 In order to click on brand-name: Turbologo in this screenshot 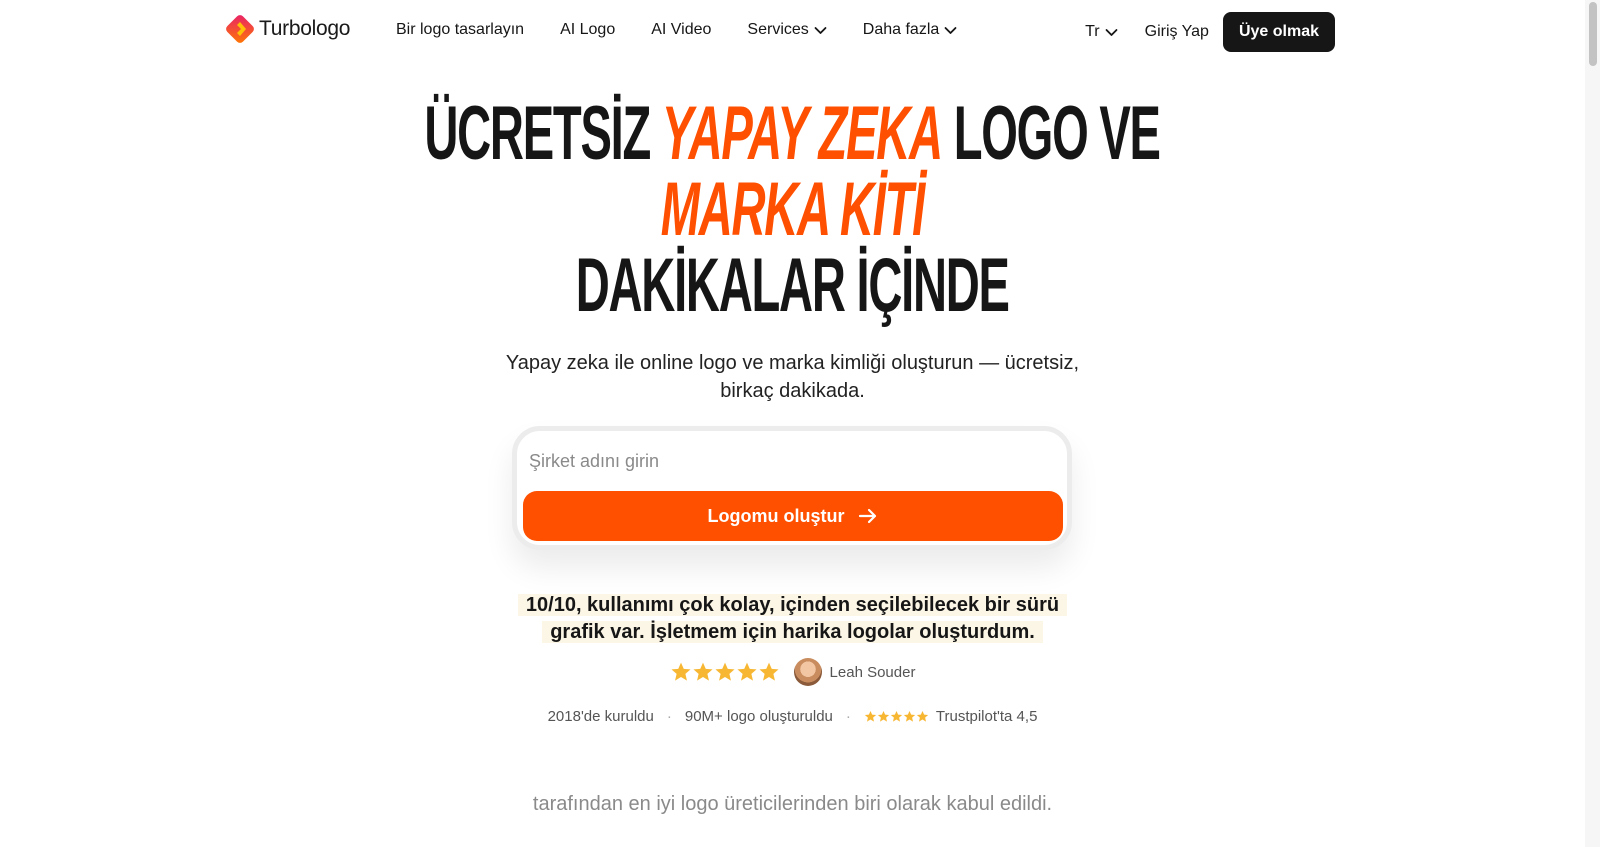, I will do `click(305, 28)`.